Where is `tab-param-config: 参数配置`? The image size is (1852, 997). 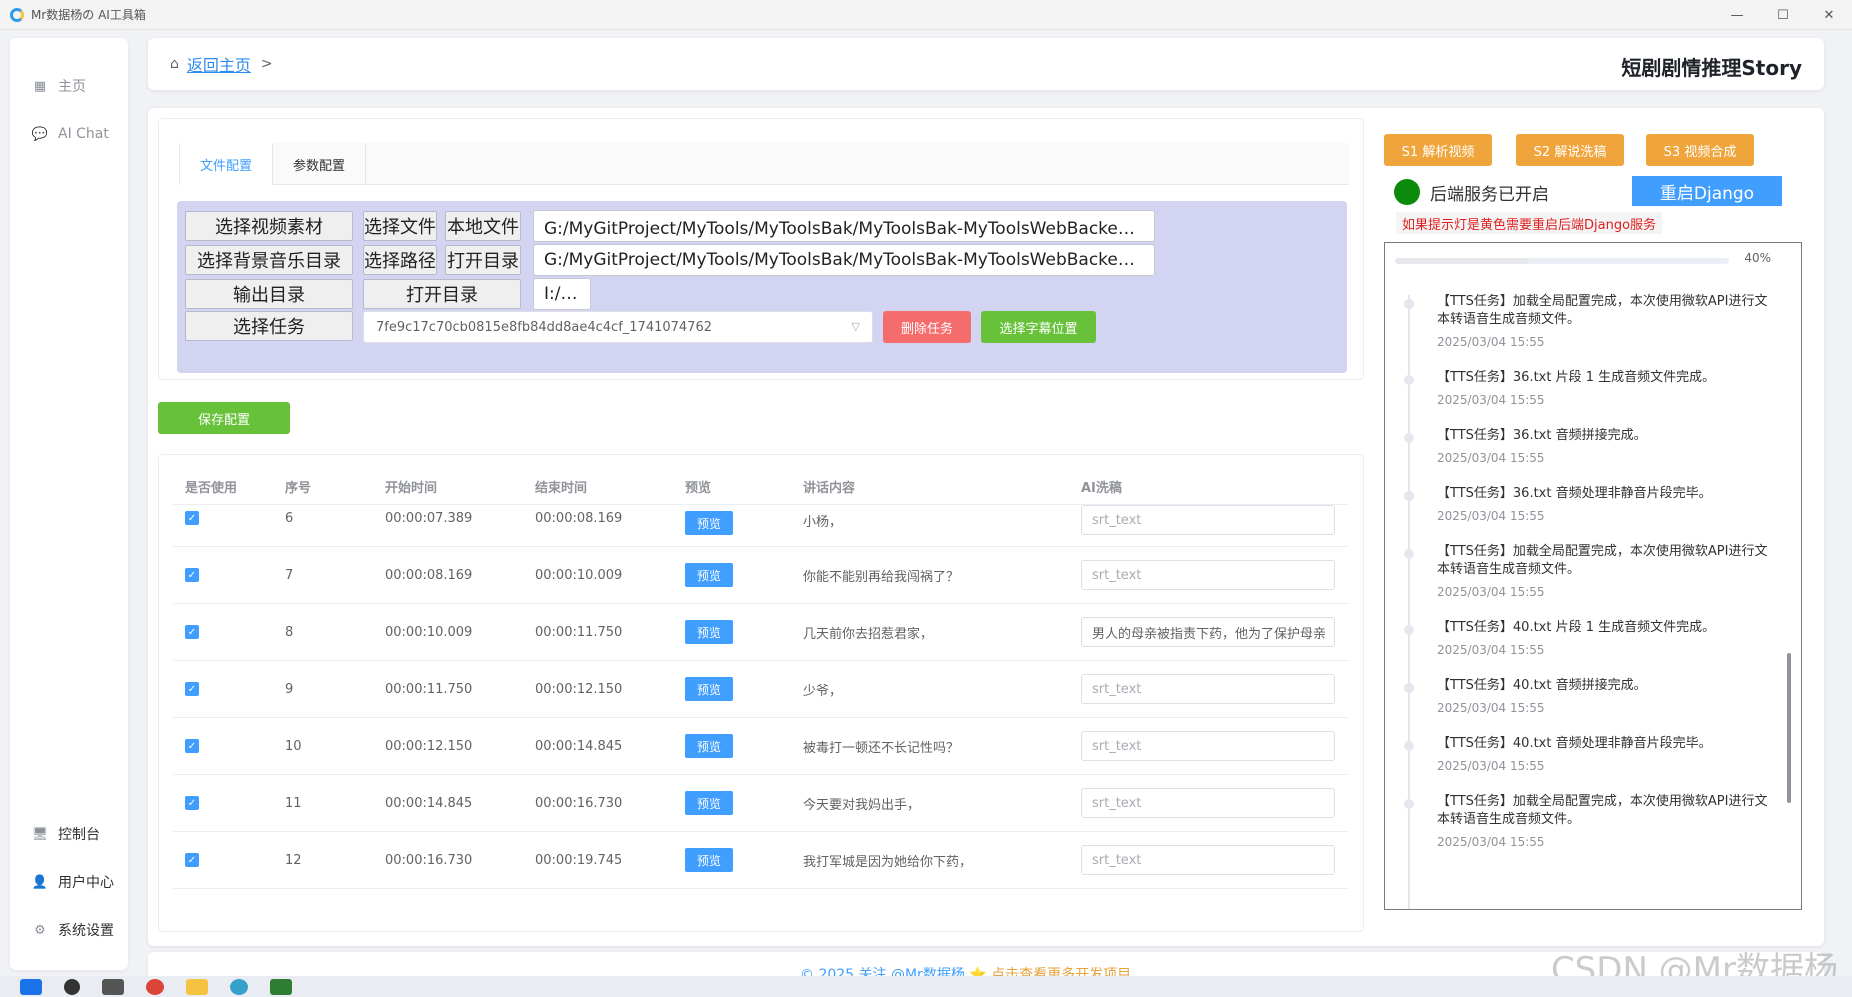 tab-param-config: 参数配置 is located at coordinates (320, 164).